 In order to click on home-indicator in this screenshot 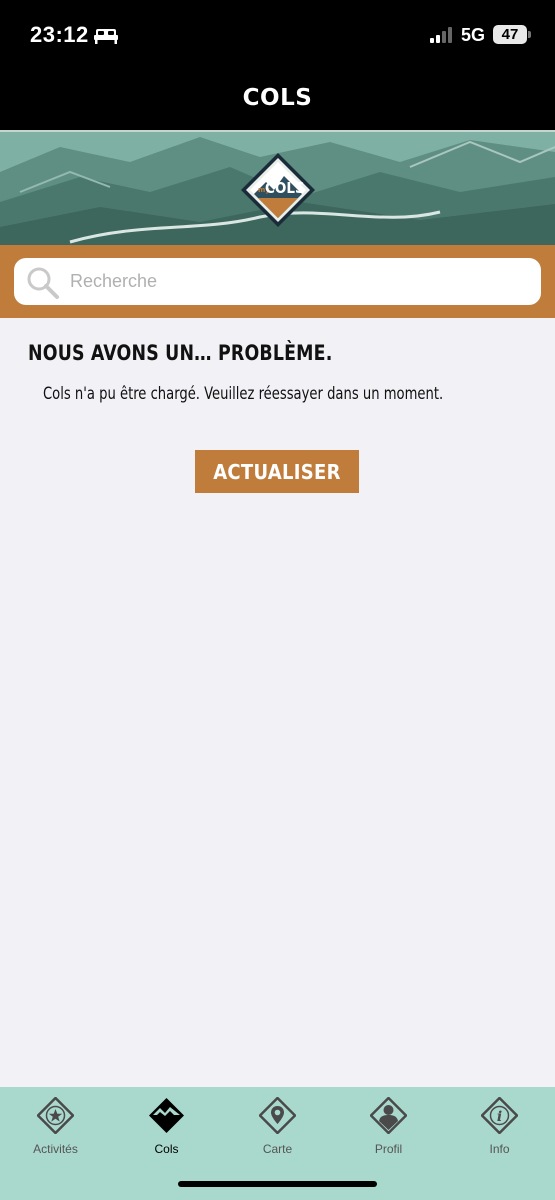, I will do `click(277, 1184)`.